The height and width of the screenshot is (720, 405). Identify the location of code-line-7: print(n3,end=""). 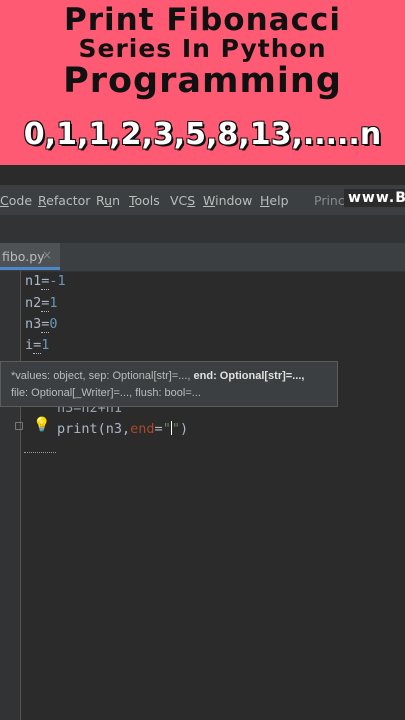
(122, 429).